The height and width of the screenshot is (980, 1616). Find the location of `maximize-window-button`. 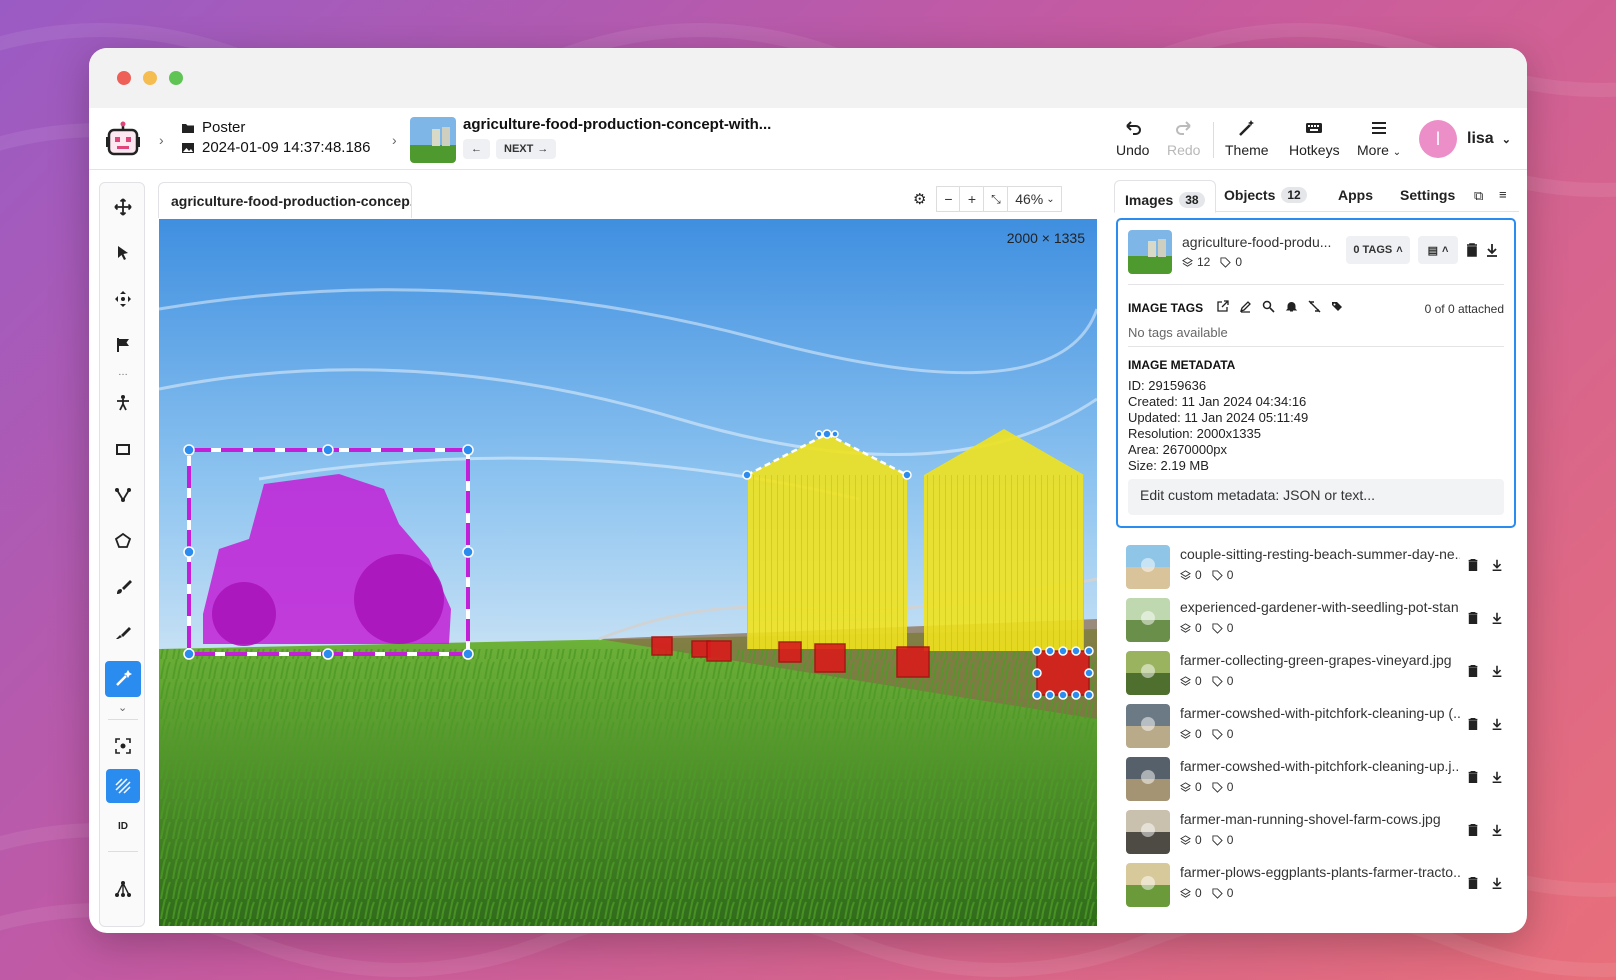

maximize-window-button is located at coordinates (176, 78).